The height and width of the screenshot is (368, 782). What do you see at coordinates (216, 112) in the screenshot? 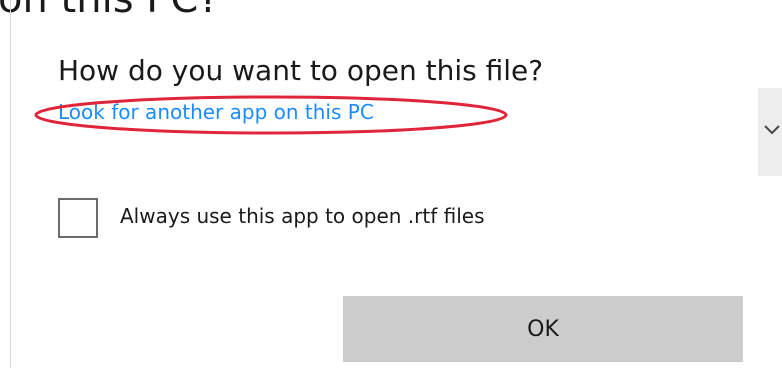
I see `look-for-another-app-link: Look for another app on this PC` at bounding box center [216, 112].